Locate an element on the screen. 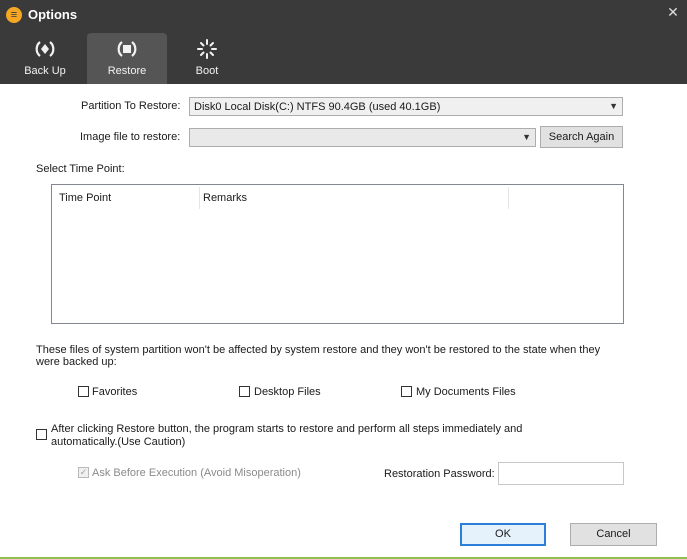 The width and height of the screenshot is (687, 559). partition-label: Partition To Restore: is located at coordinates (131, 106).